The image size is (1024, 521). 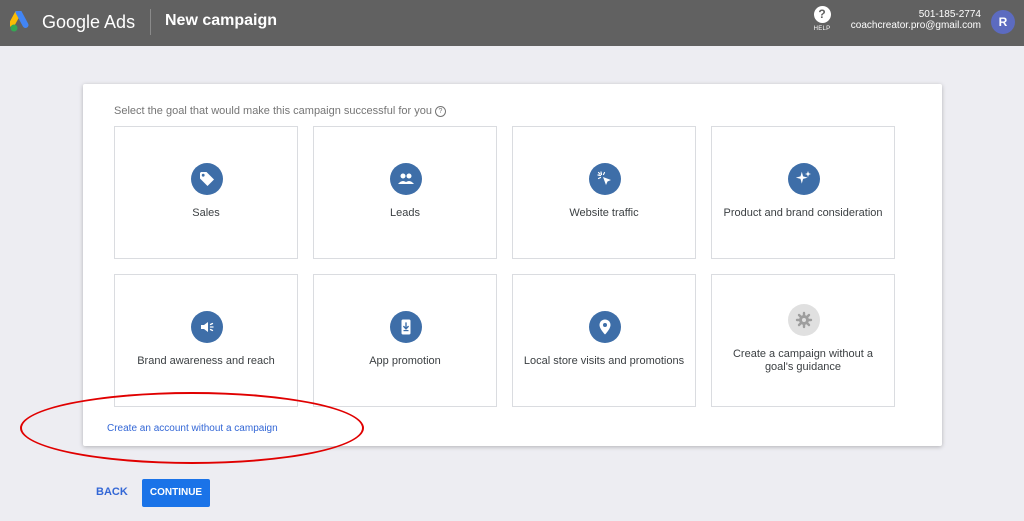 What do you see at coordinates (804, 179) in the screenshot?
I see `sparkle-icon` at bounding box center [804, 179].